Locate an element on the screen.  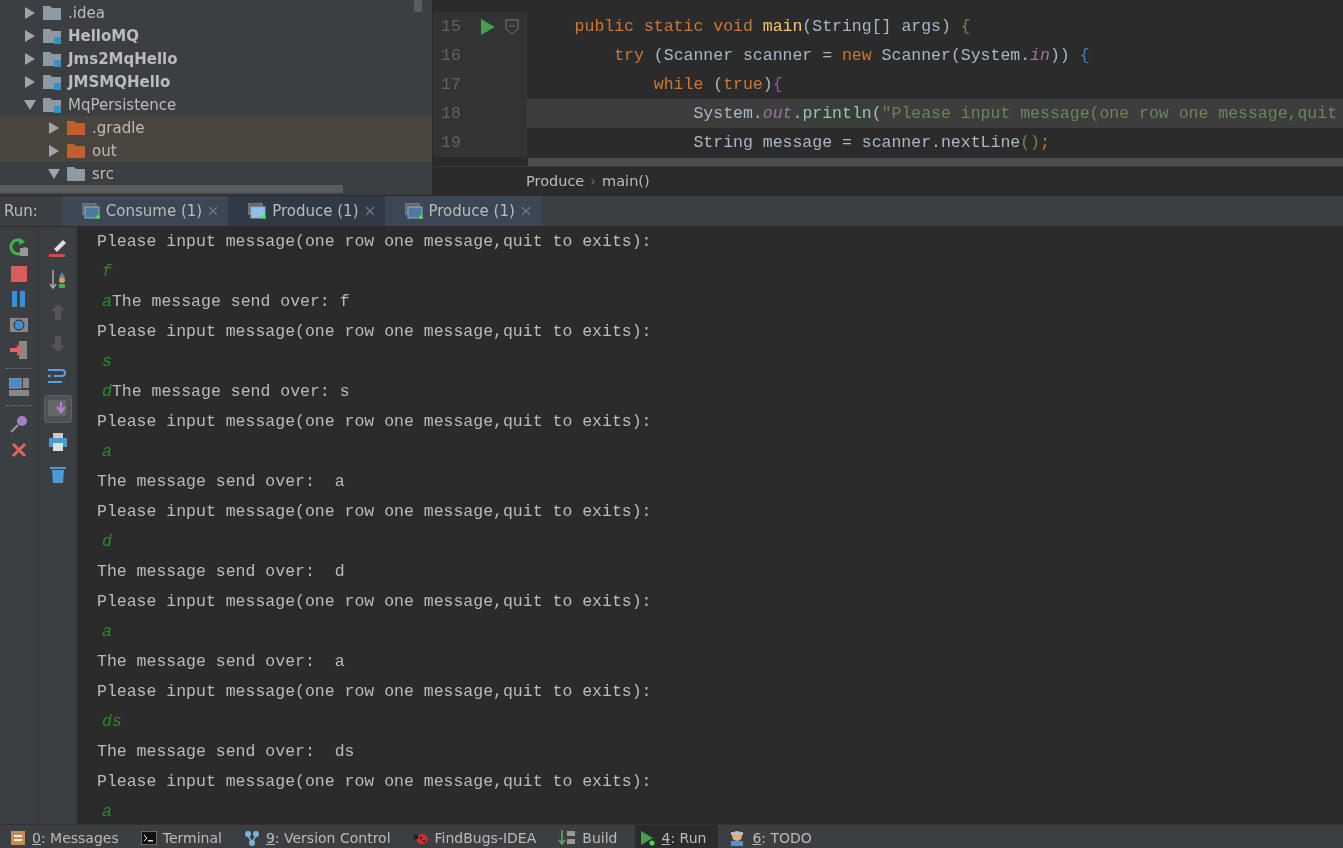
scroll-to-end-icon is located at coordinates (58, 409).